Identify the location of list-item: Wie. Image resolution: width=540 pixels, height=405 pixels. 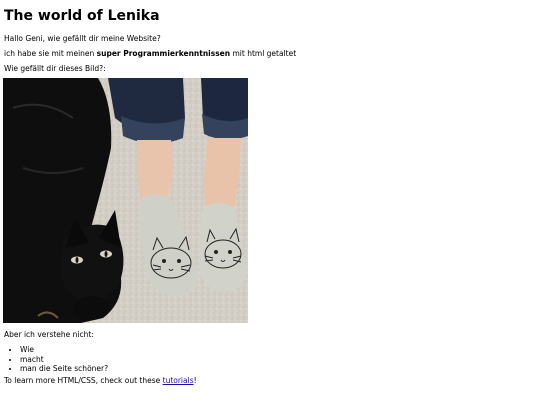
(64, 350).